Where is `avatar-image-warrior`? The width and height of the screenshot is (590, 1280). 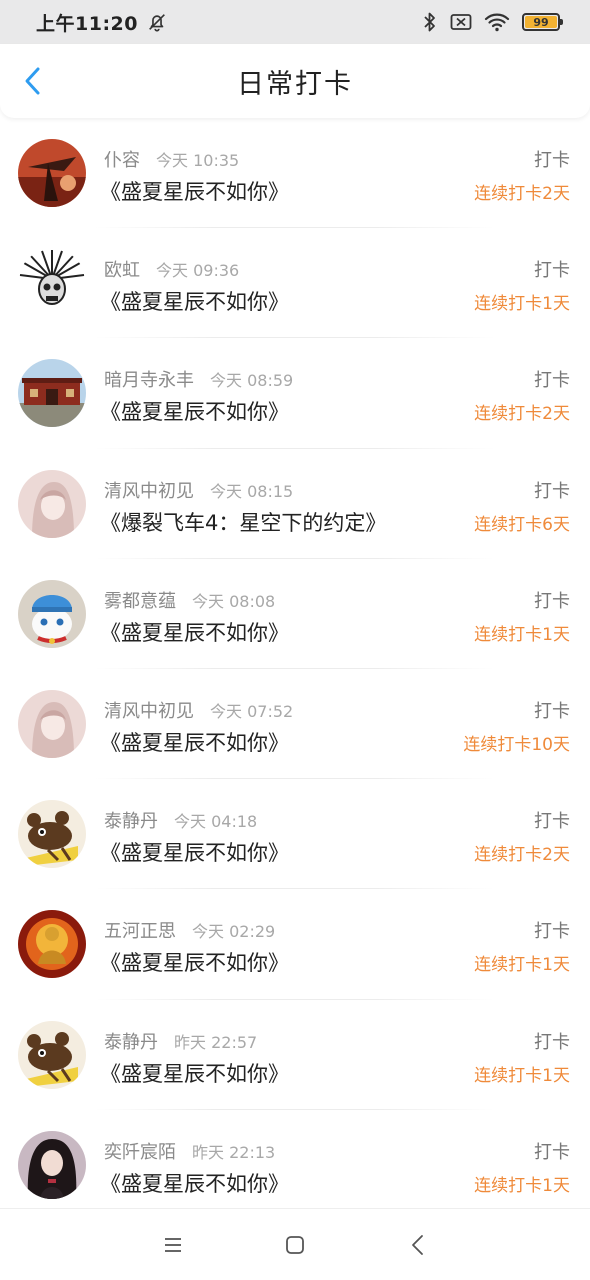
avatar-image-warrior is located at coordinates (52, 173).